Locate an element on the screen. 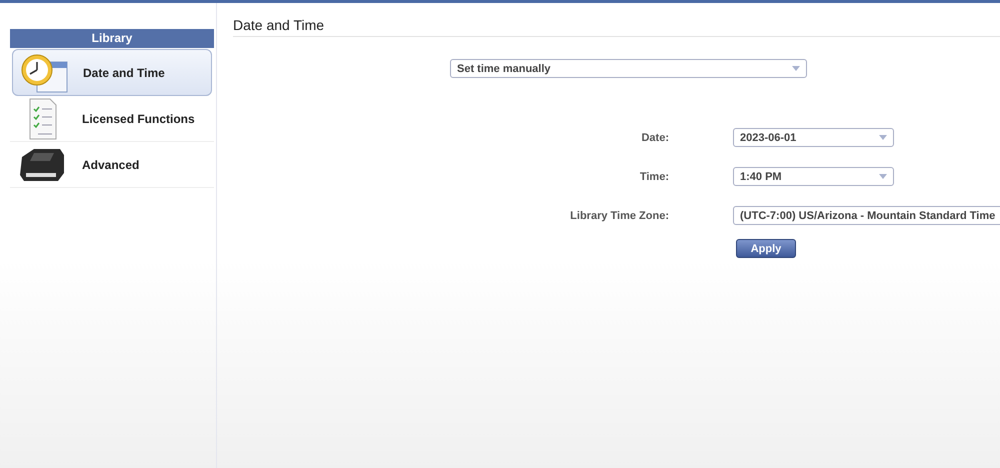 The image size is (1000, 468). dropdown: Set time manually is located at coordinates (628, 68).